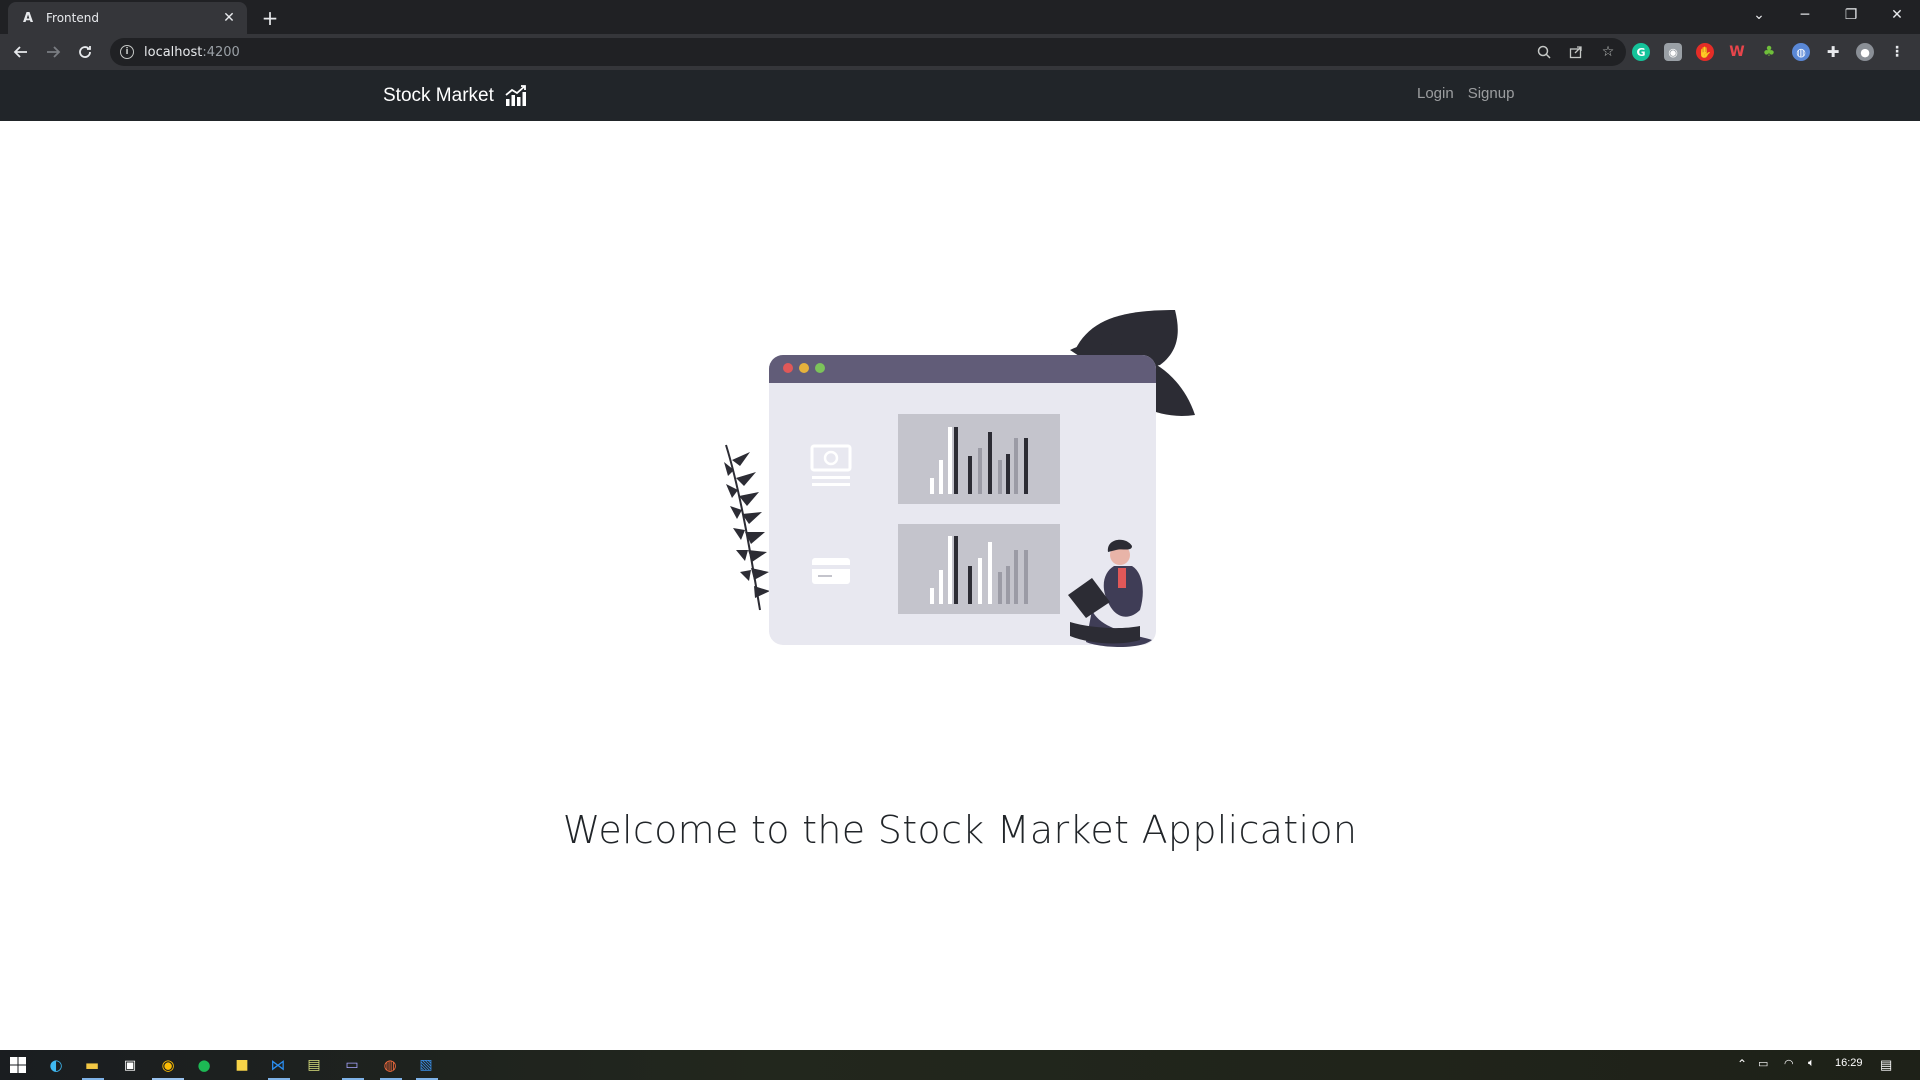  What do you see at coordinates (960, 95) in the screenshot?
I see `app-navbar: Stock Market Login Signup` at bounding box center [960, 95].